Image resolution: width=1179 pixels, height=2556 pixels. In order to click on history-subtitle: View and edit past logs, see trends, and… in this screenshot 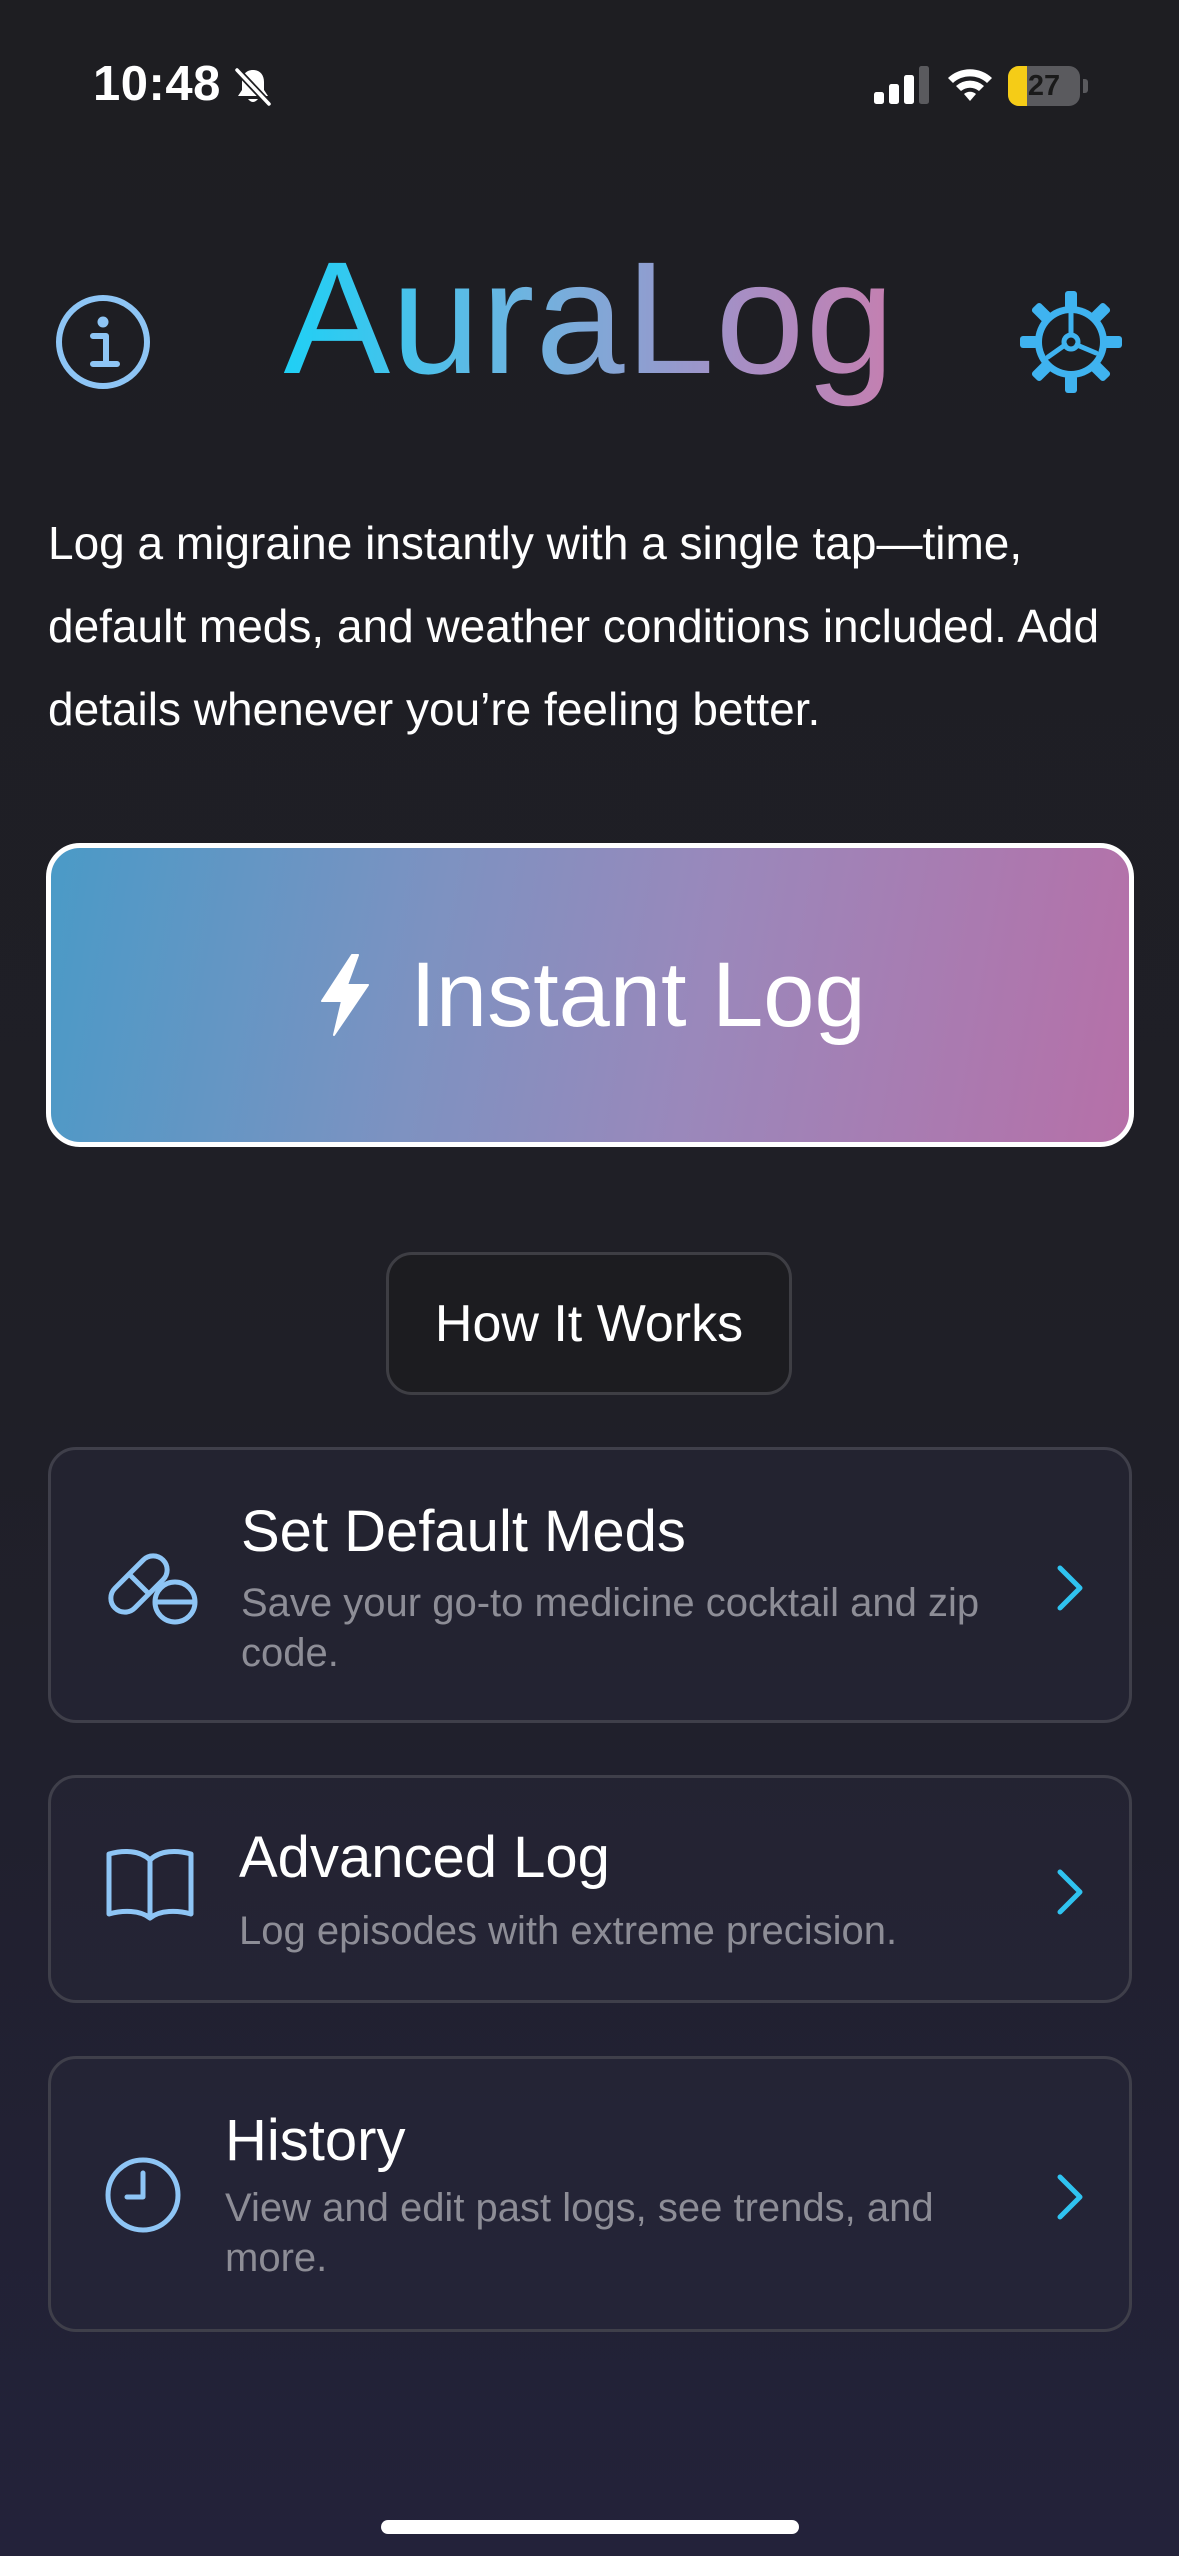, I will do `click(579, 2233)`.